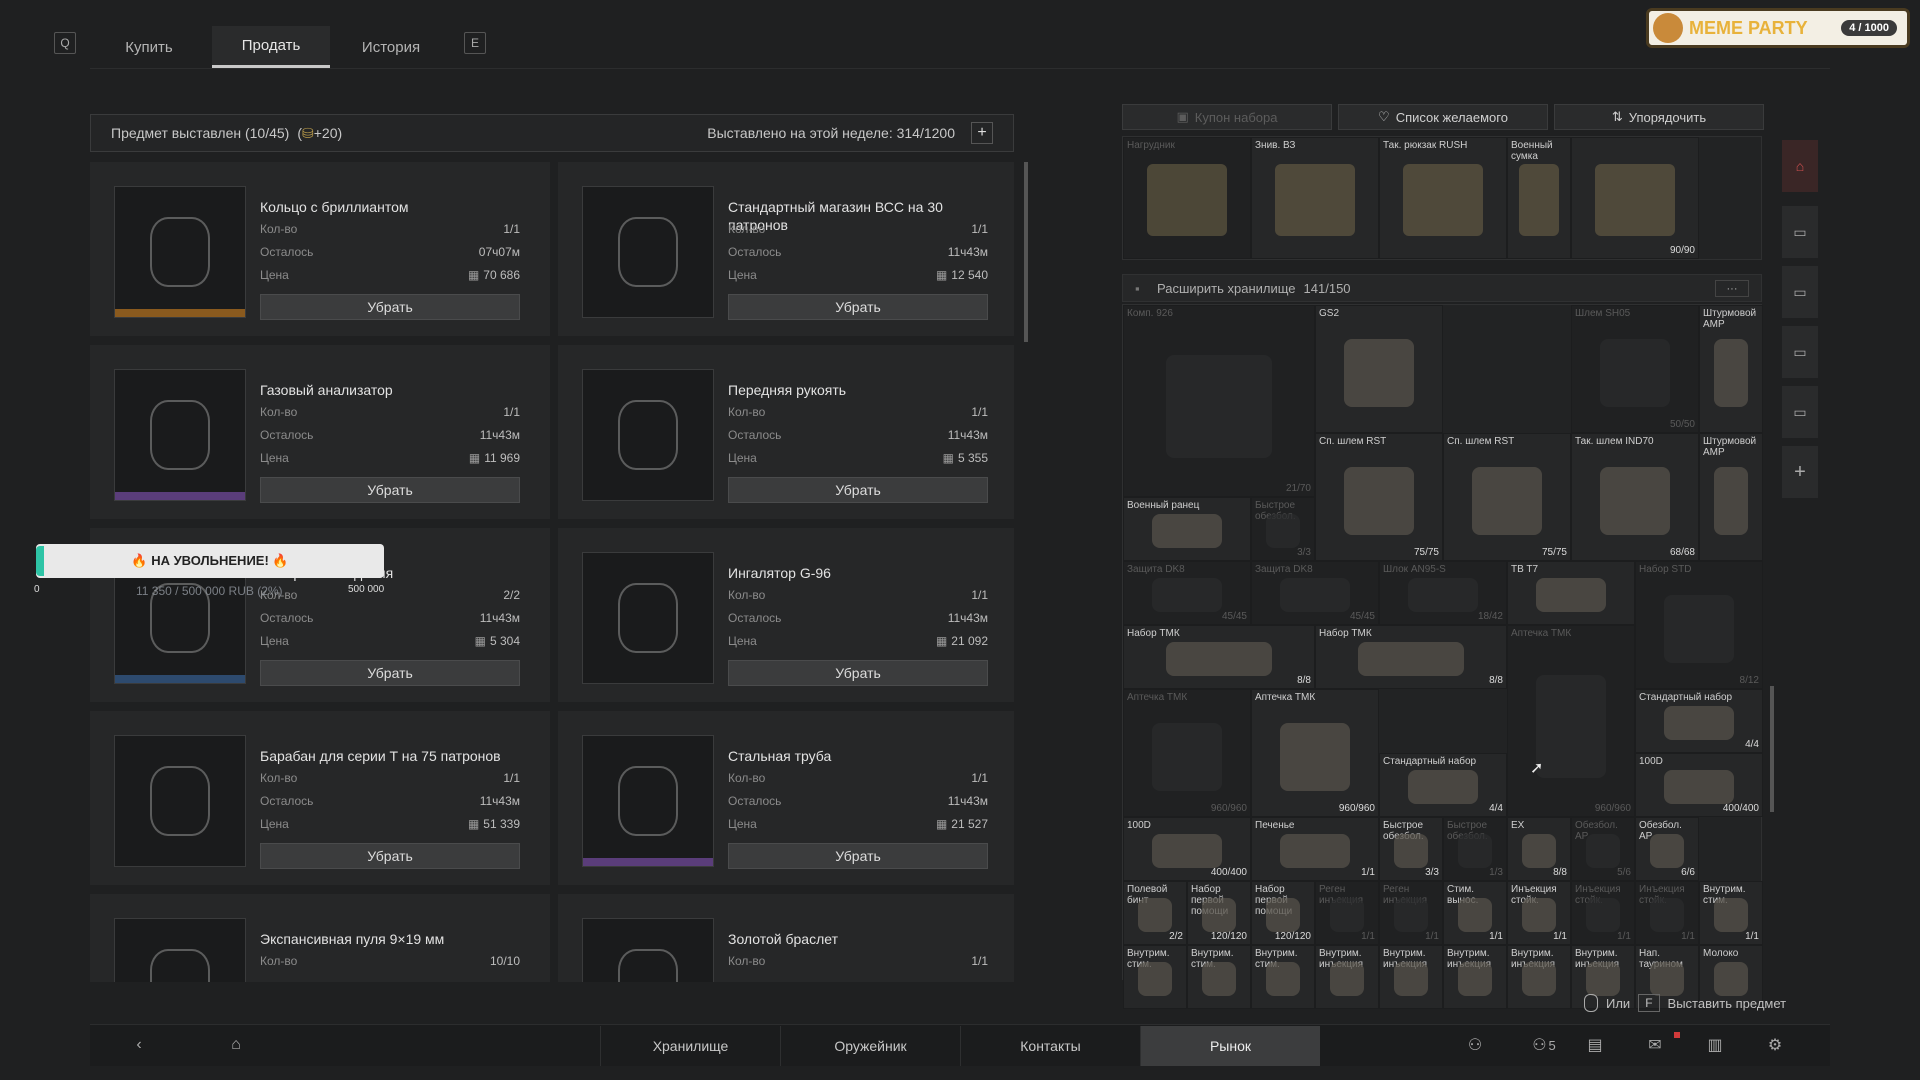 The width and height of the screenshot is (1920, 1080). Describe the element at coordinates (1800, 352) in the screenshot. I see `stash-tab-3-icon: ▭` at that location.